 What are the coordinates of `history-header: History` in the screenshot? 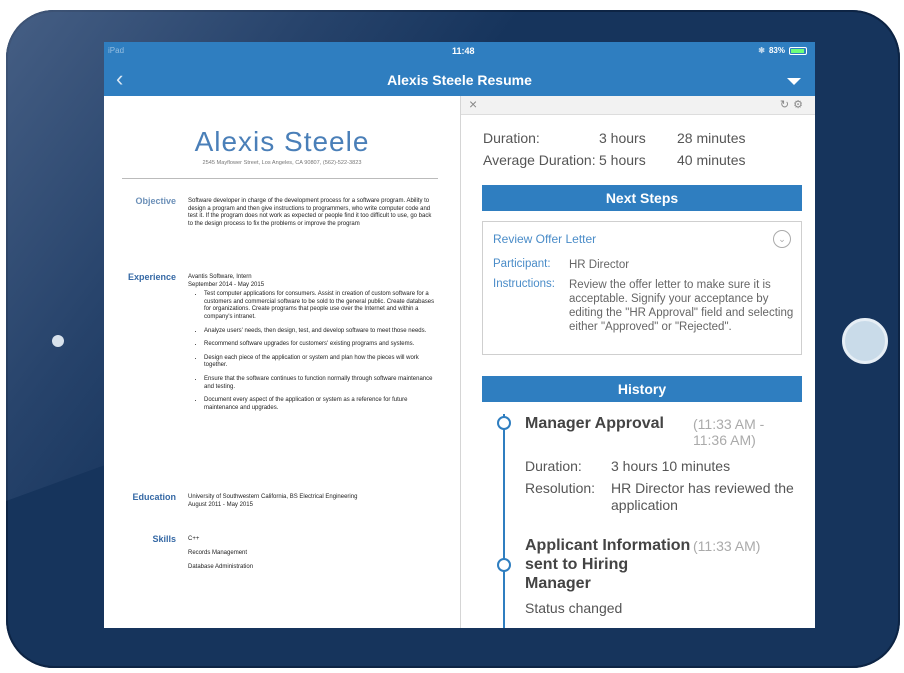 It's located at (642, 389).